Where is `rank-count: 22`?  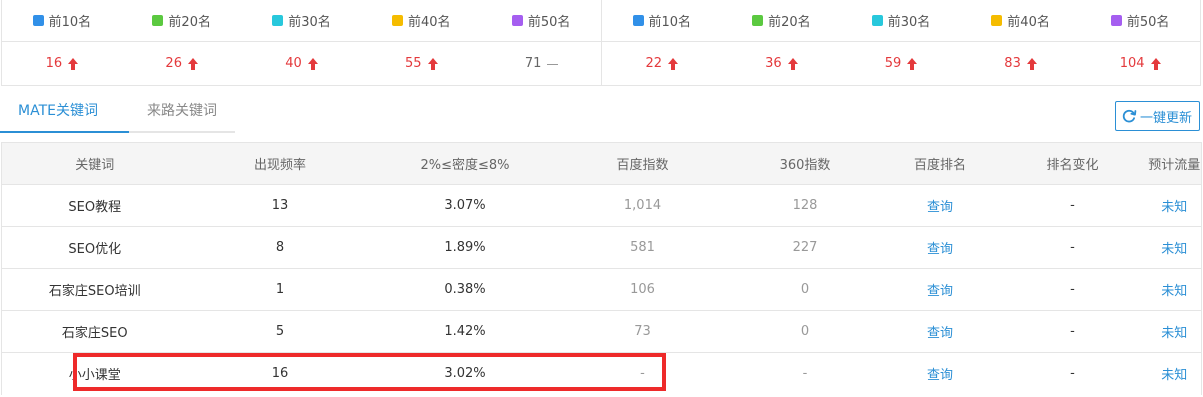
rank-count: 22 is located at coordinates (654, 63).